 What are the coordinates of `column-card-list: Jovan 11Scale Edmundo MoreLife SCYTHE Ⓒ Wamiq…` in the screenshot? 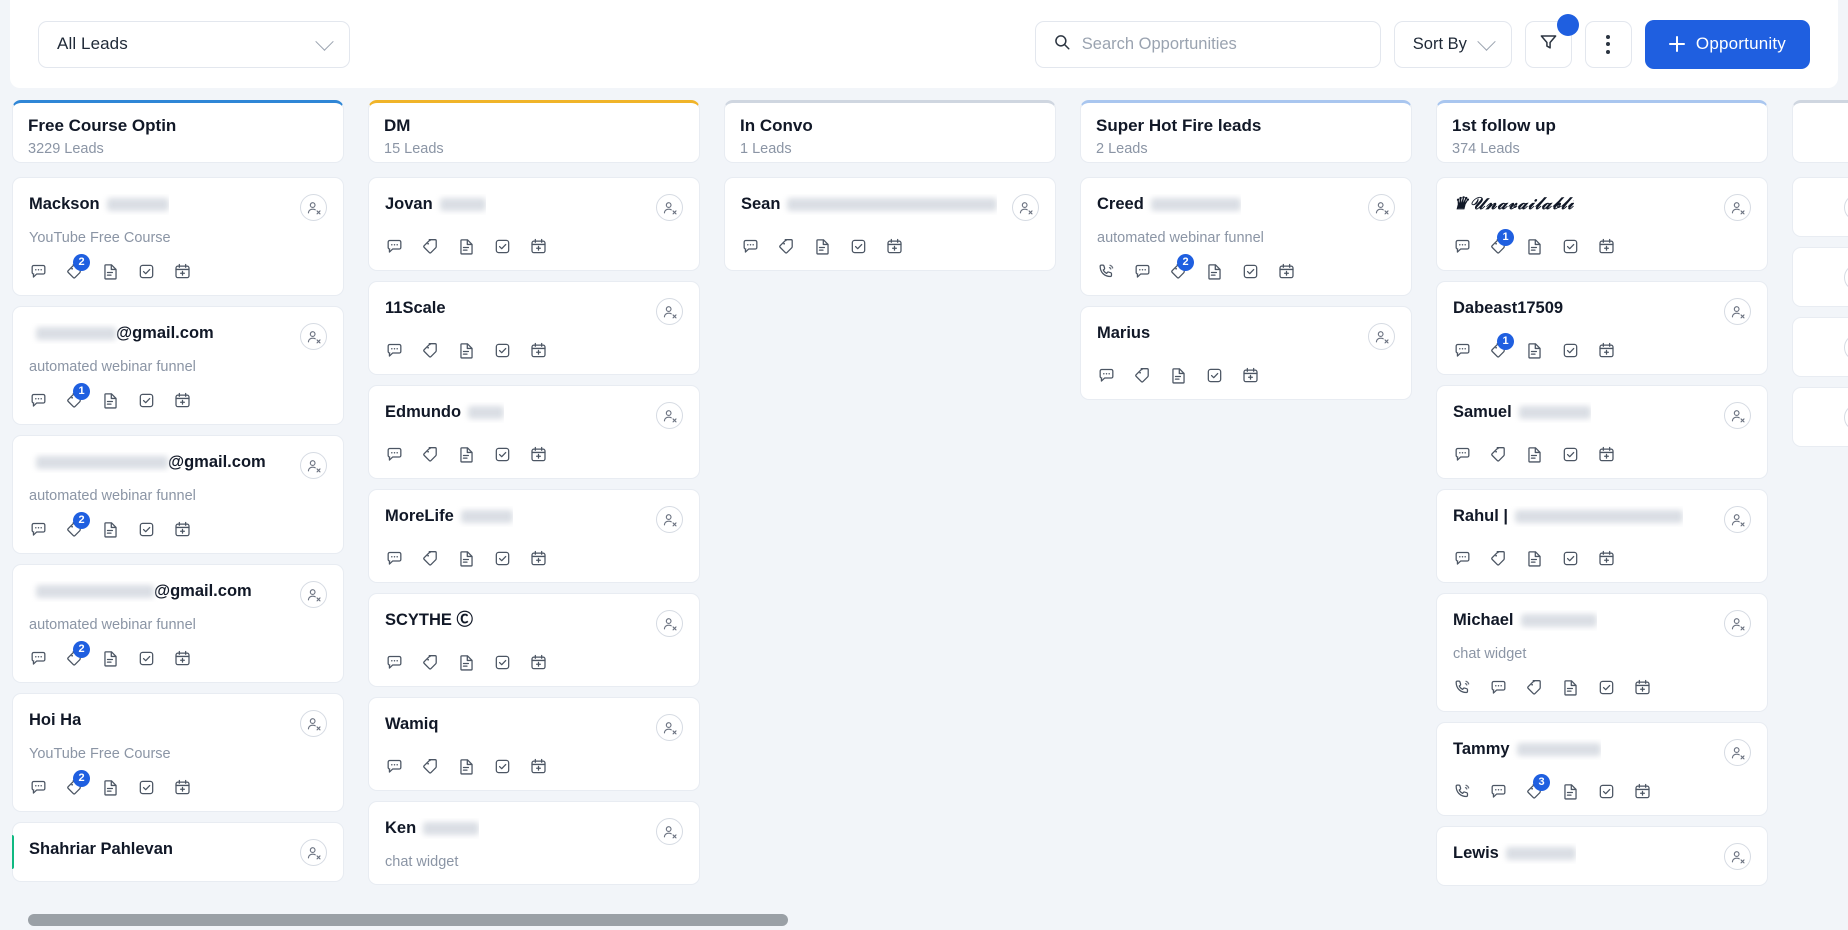 It's located at (534, 543).